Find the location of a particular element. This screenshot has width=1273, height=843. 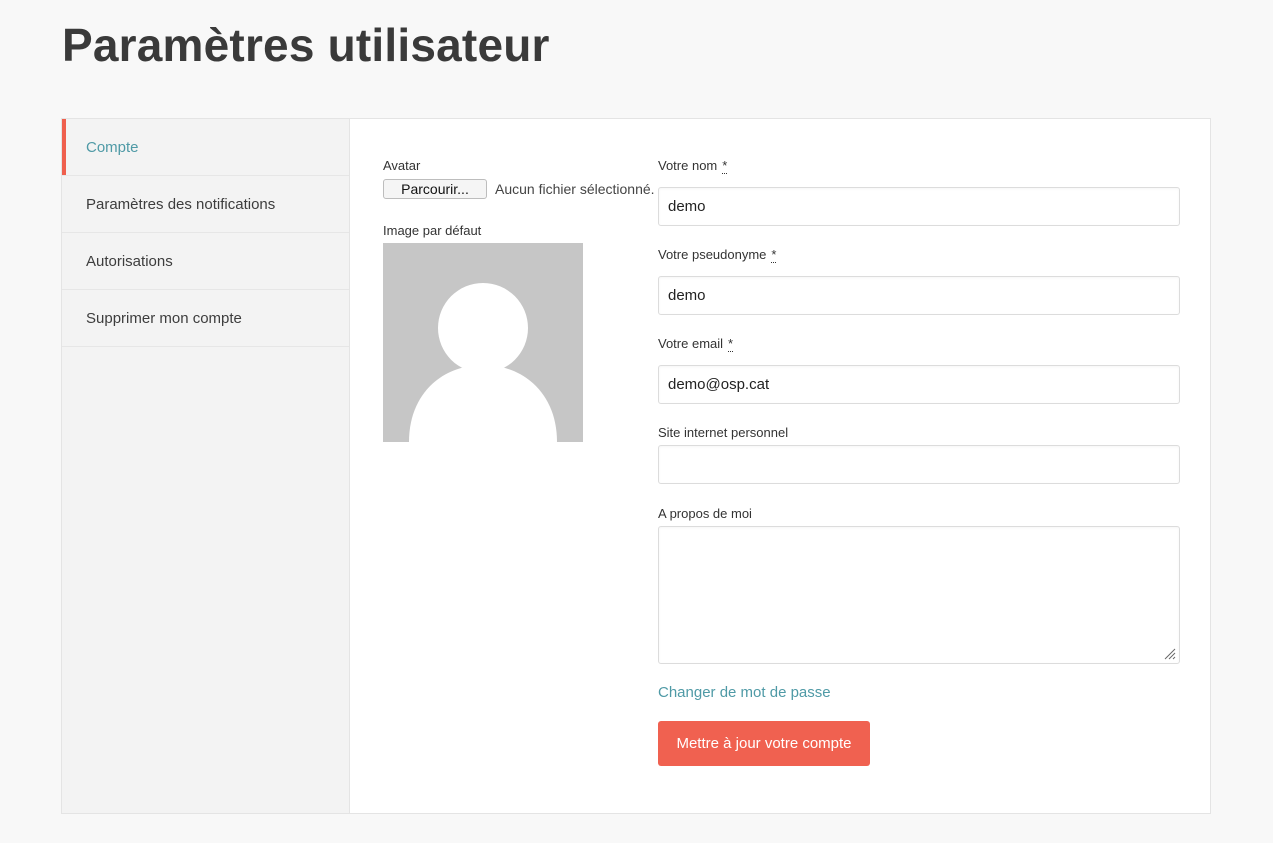

email-label: Votre email * is located at coordinates (696, 344).